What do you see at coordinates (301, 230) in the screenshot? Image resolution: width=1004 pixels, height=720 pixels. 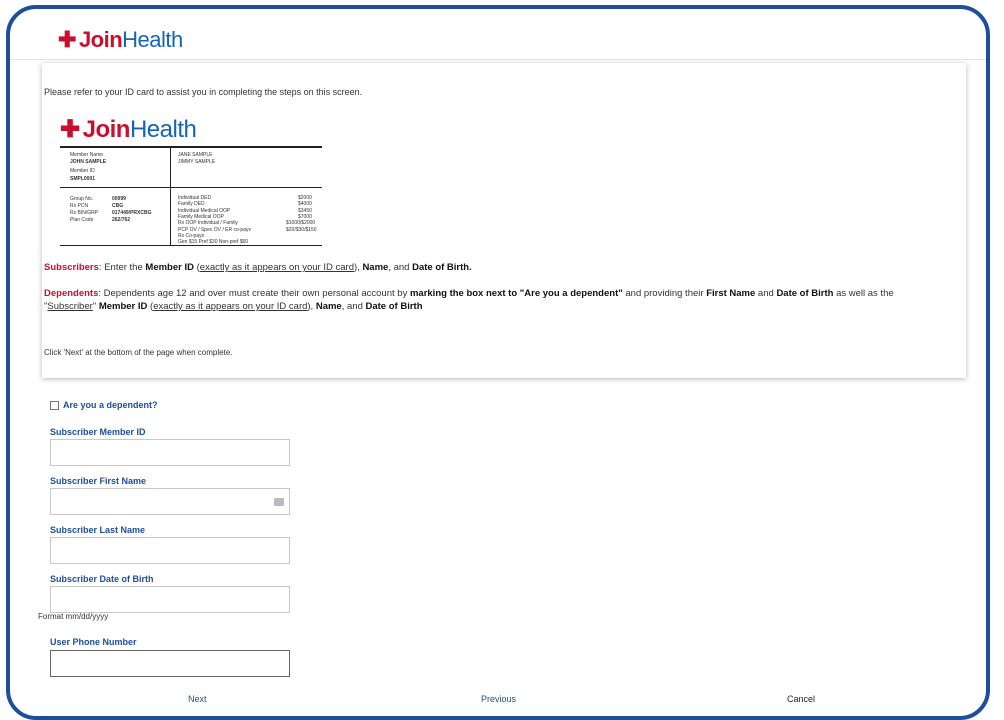 I see `card-benefit-value: $20/$30/$150` at bounding box center [301, 230].